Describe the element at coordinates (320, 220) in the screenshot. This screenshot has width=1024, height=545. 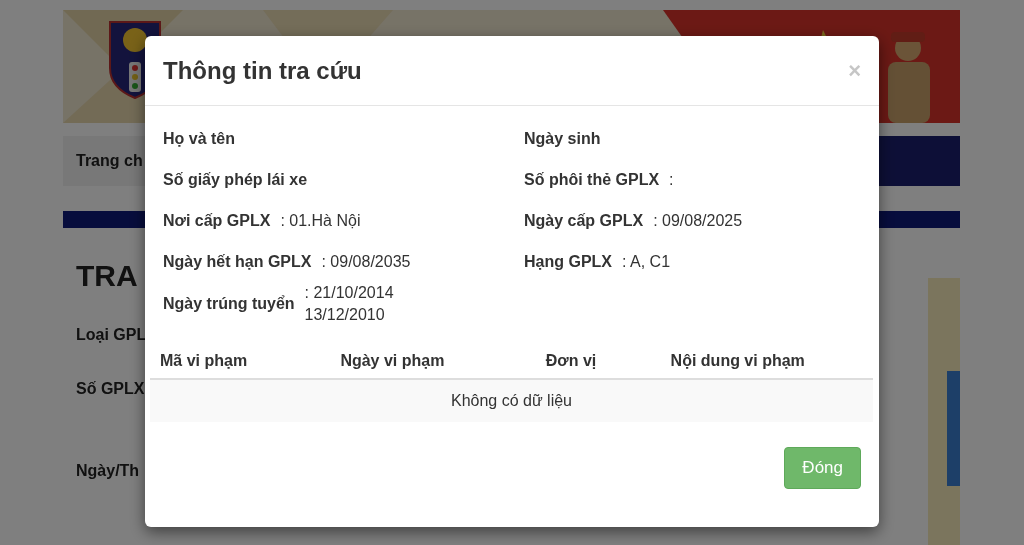
I see `field-value: : 01.Hà Nội` at that location.